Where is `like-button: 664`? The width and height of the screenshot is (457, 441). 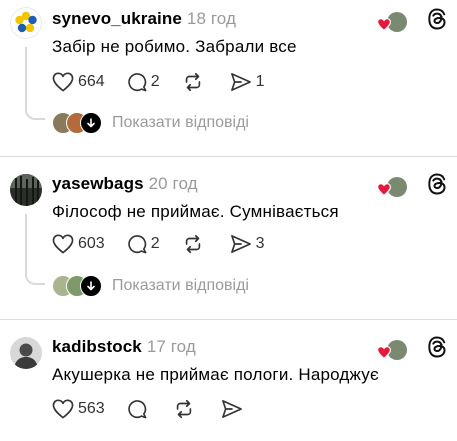
like-button: 664 is located at coordinates (78, 82).